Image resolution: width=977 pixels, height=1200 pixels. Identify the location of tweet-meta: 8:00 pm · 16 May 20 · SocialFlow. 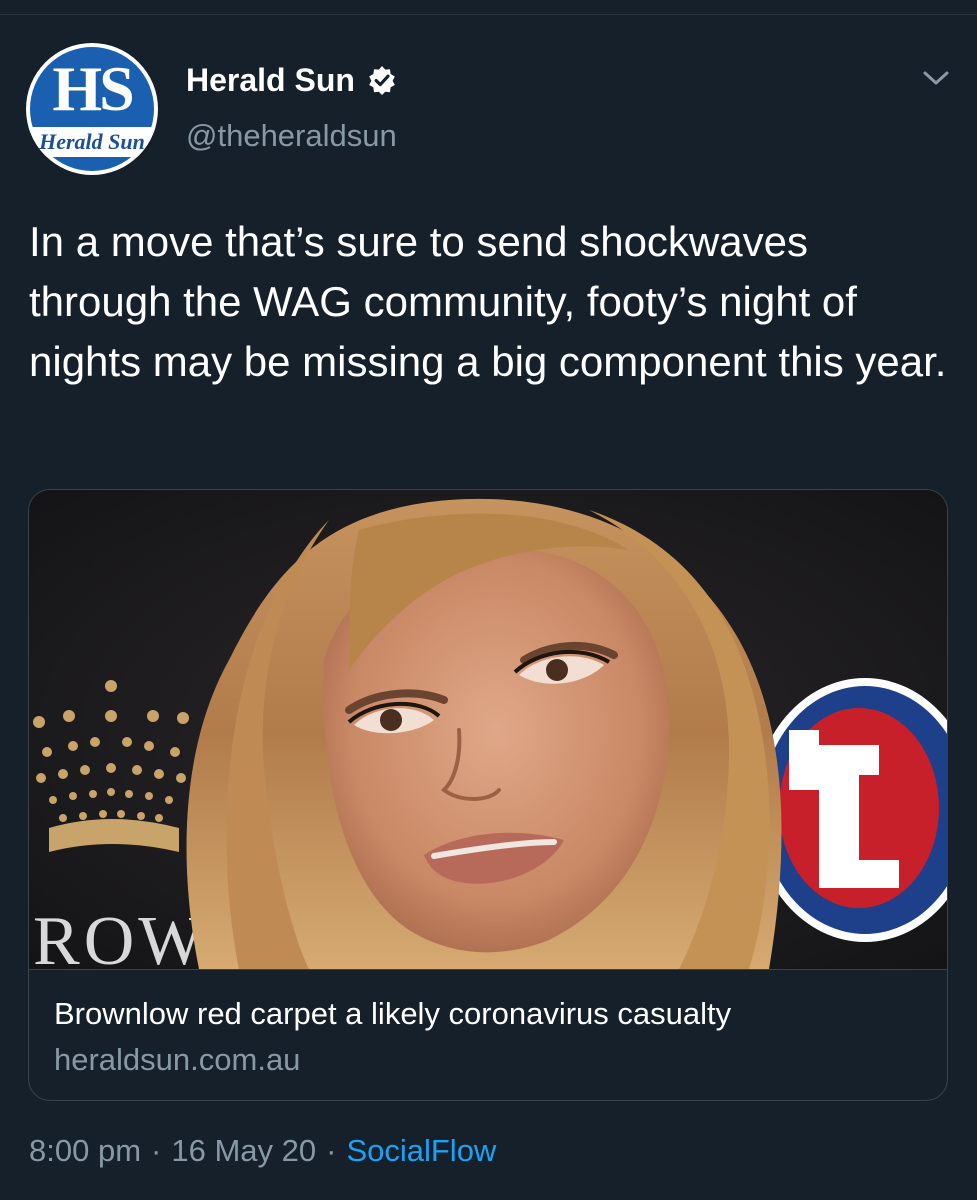
(262, 1151).